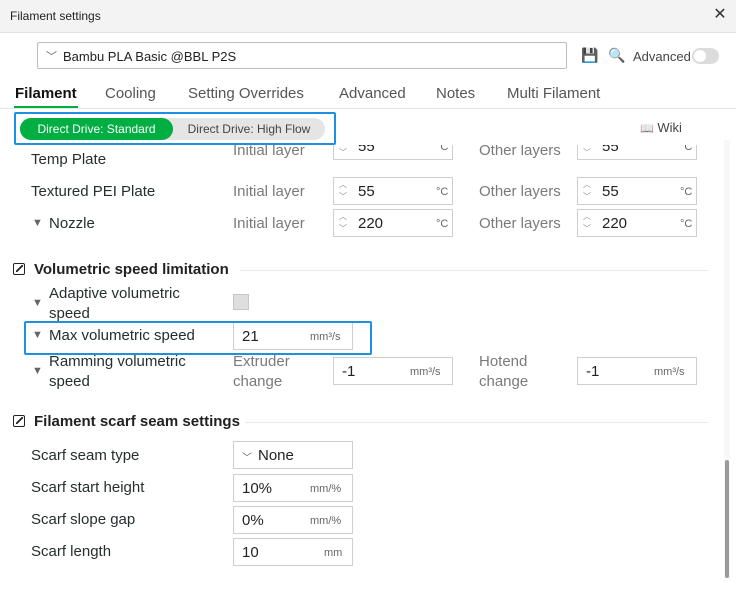  What do you see at coordinates (393, 152) in the screenshot?
I see `temp-plate-initial-input: ﹀ 55 °C` at bounding box center [393, 152].